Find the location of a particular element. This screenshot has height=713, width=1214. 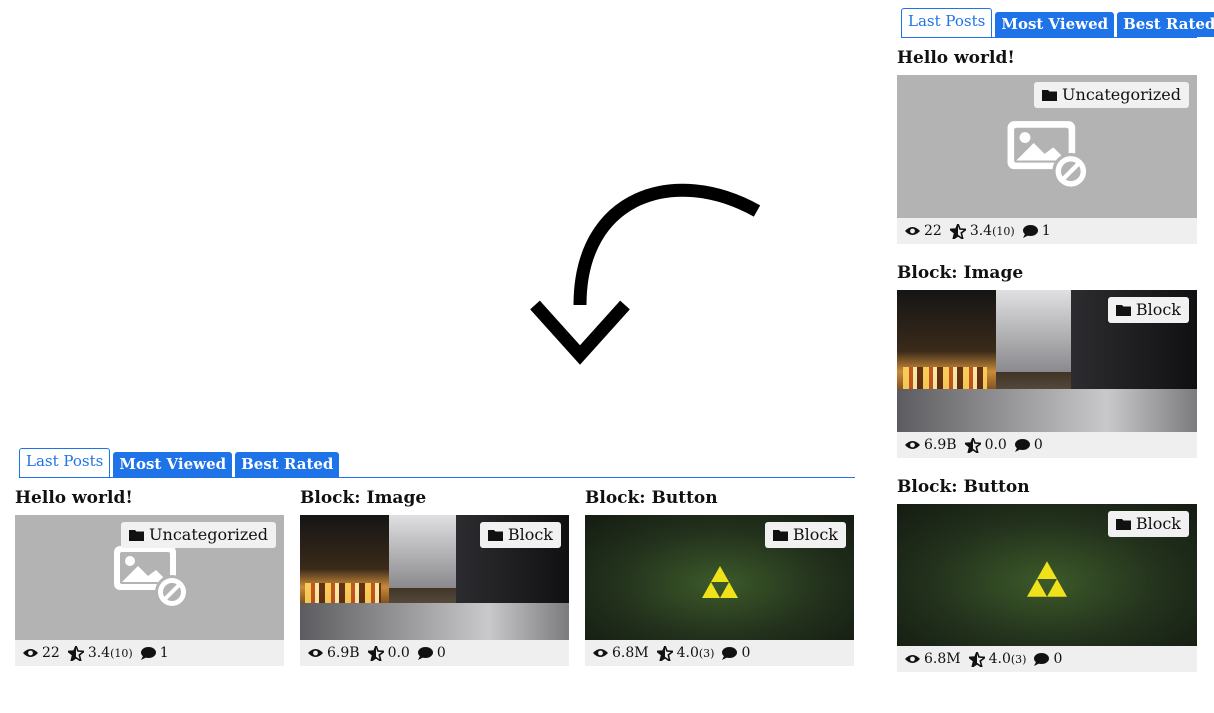

post-card: Block: Button Block 6.8M 4.0 (3) 0 is located at coordinates (719, 576).